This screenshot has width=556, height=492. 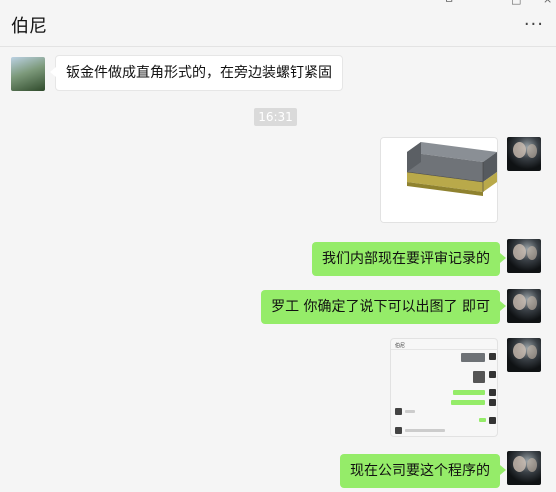 I want to click on image-message-part-render, so click(x=439, y=180).